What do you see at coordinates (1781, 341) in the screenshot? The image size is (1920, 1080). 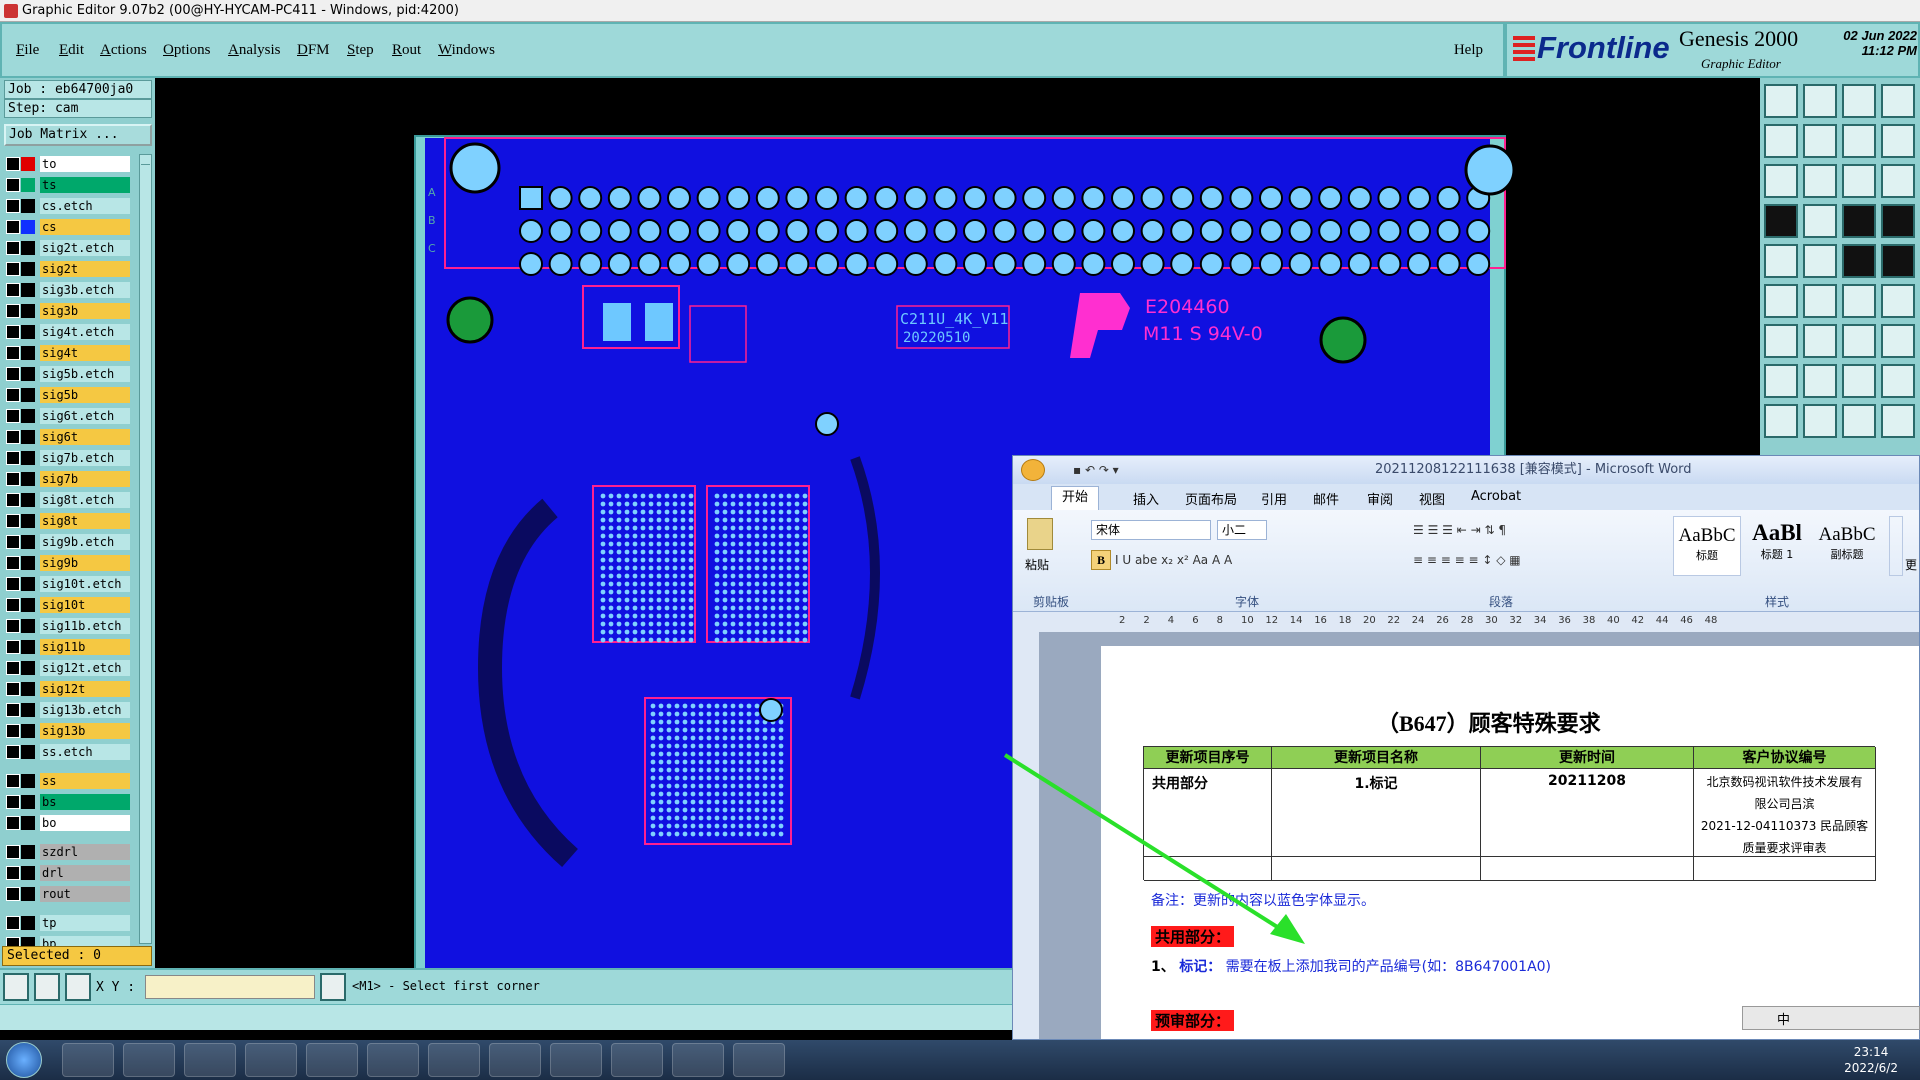 I see `line-tool-icon` at bounding box center [1781, 341].